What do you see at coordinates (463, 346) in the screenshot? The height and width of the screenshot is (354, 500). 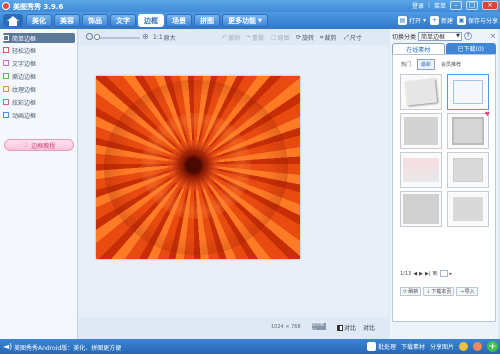 I see `star-icon` at bounding box center [463, 346].